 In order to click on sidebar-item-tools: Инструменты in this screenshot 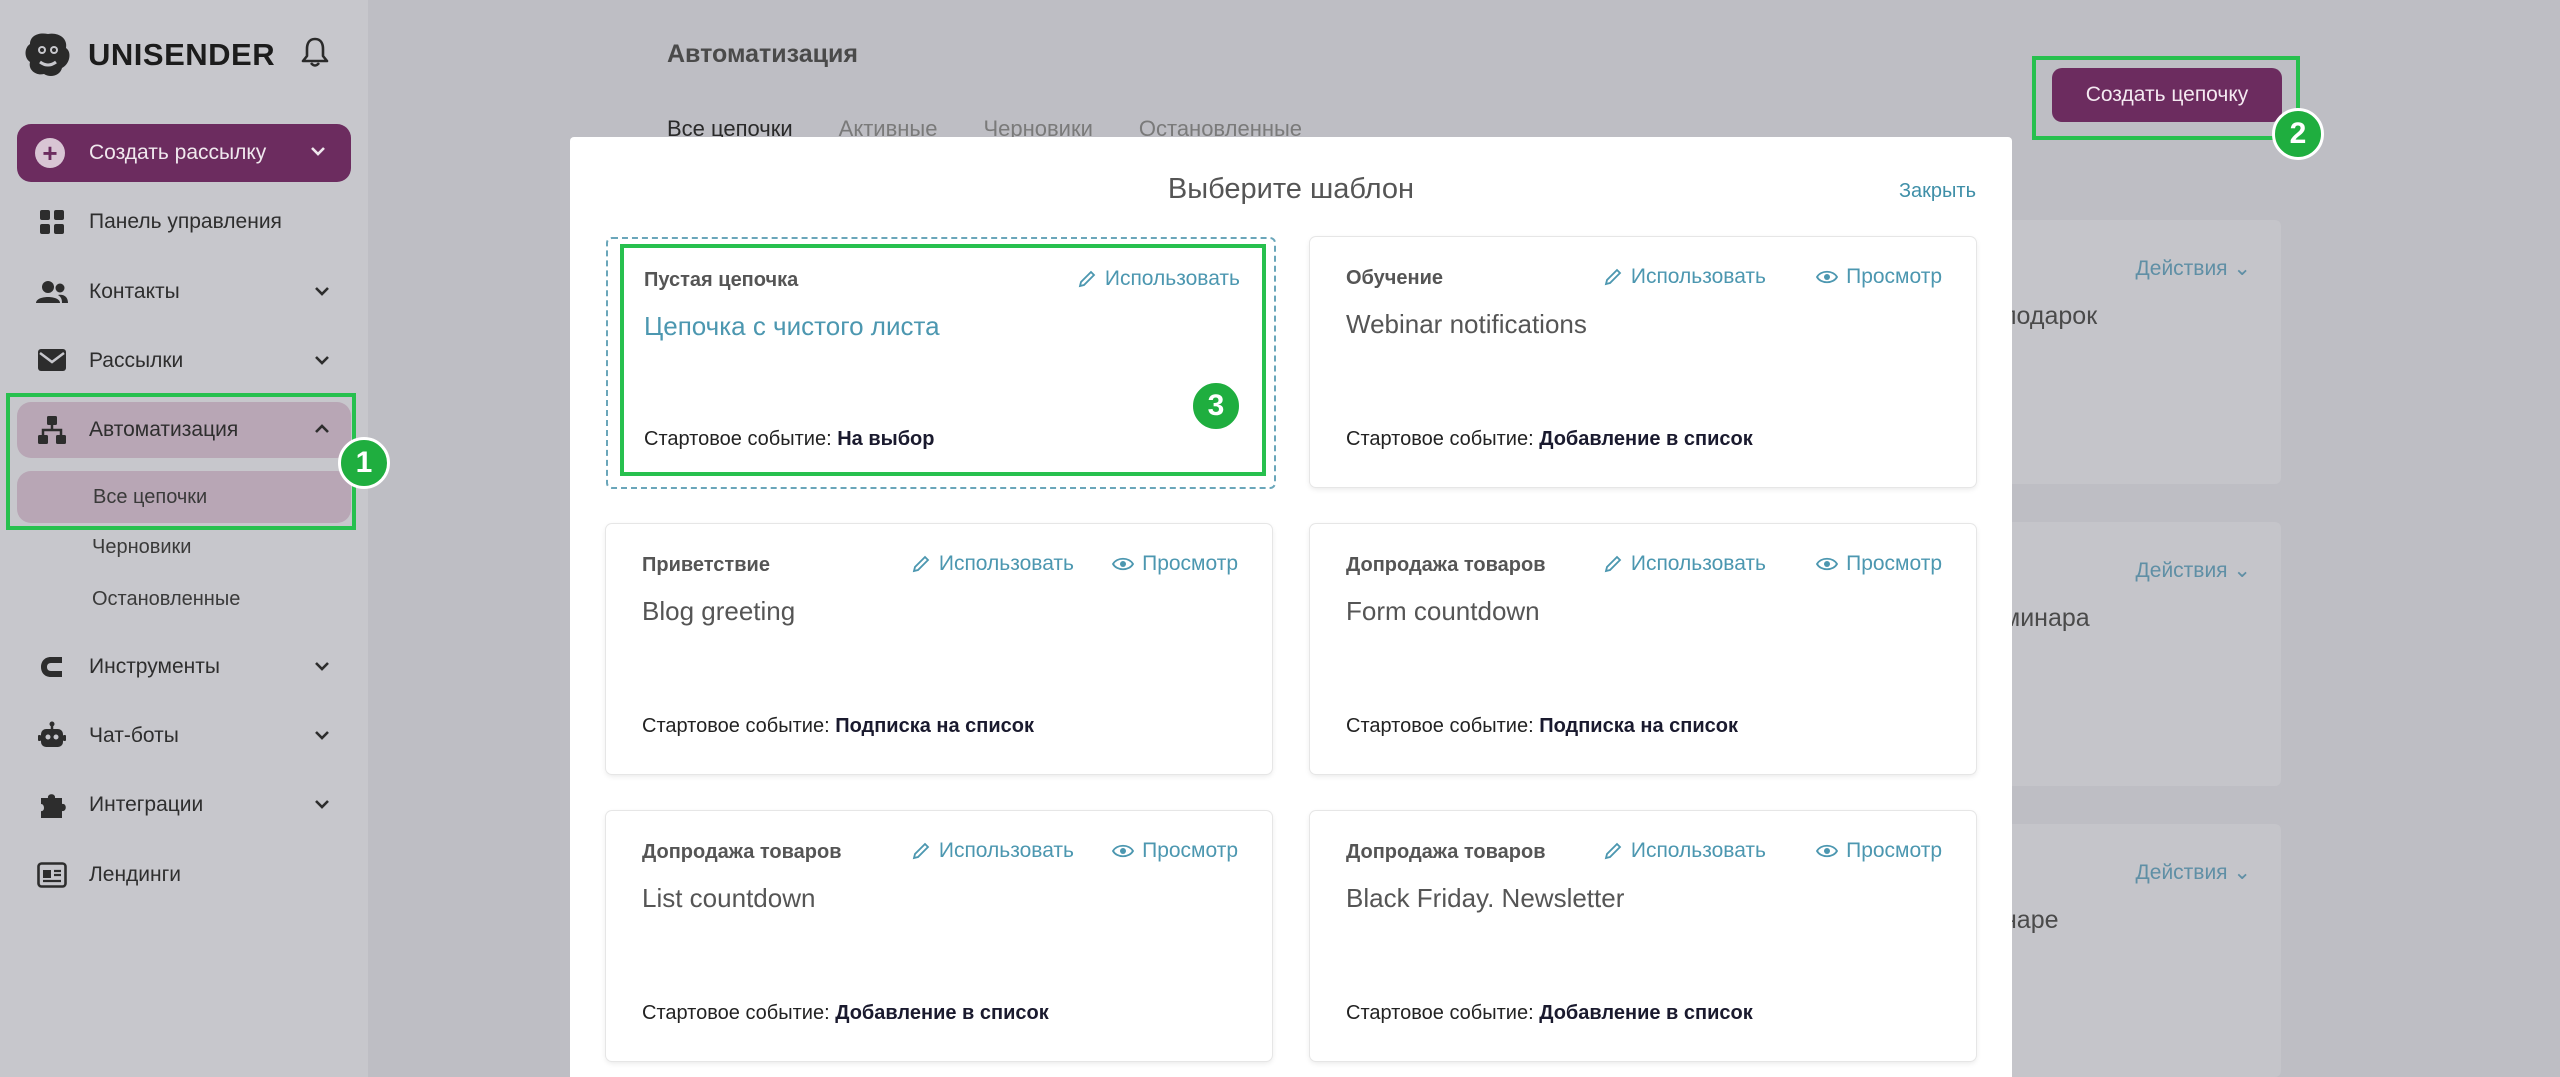, I will do `click(184, 667)`.